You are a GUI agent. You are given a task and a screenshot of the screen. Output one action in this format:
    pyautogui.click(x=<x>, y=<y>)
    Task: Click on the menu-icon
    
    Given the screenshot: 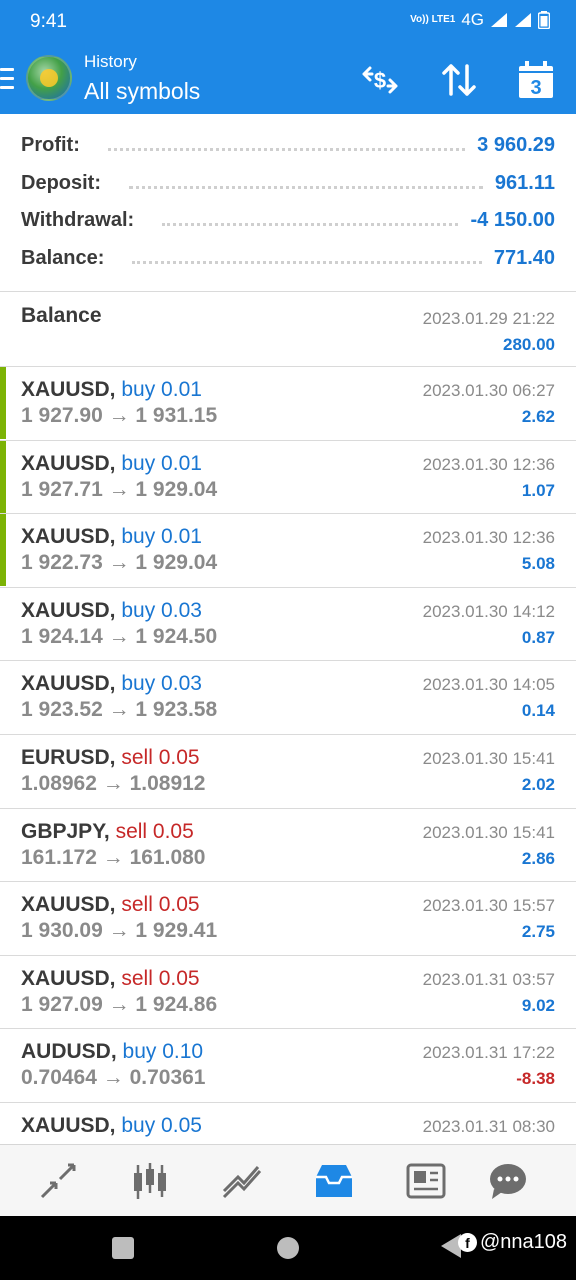 What is the action you would take?
    pyautogui.click(x=7, y=79)
    